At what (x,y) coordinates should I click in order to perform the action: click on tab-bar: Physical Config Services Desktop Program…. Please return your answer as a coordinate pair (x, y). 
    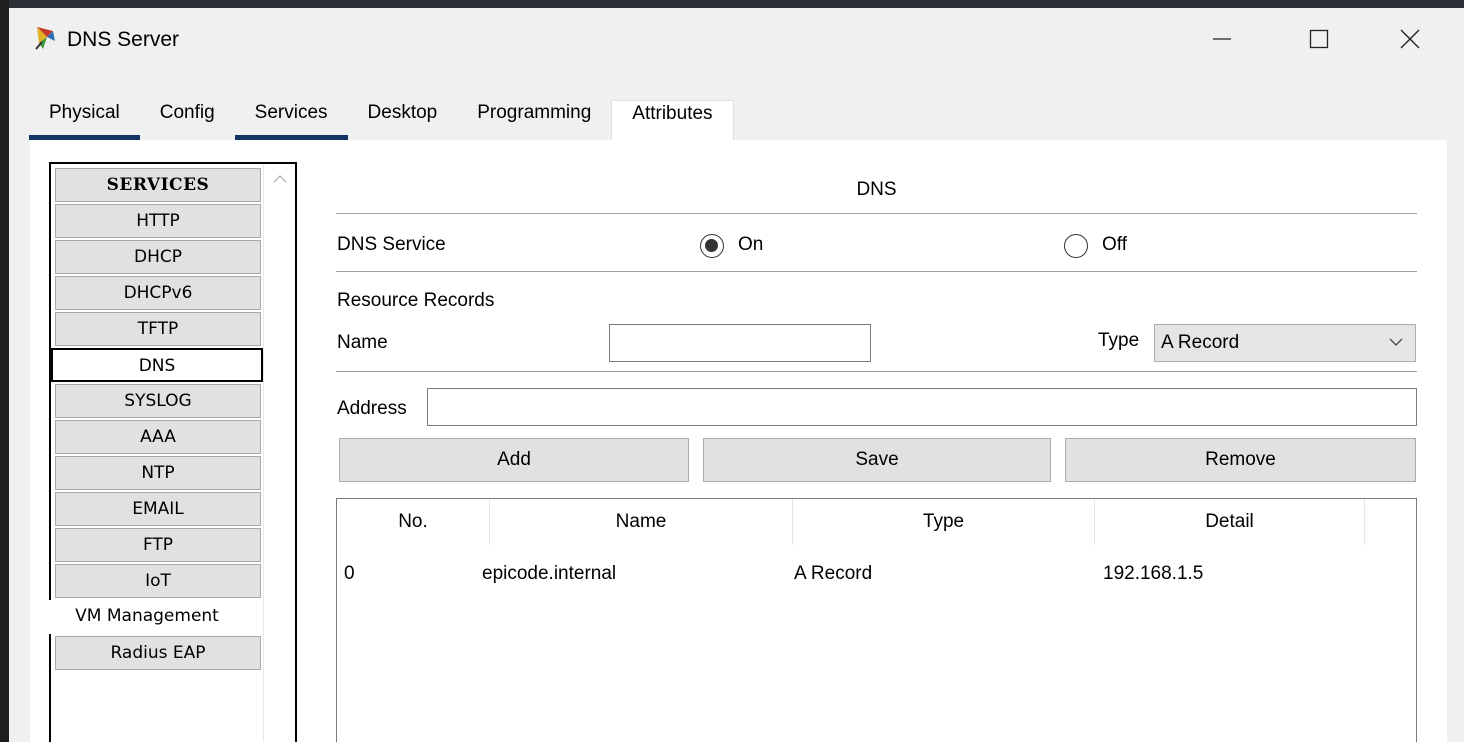
    Looking at the image, I should click on (381, 121).